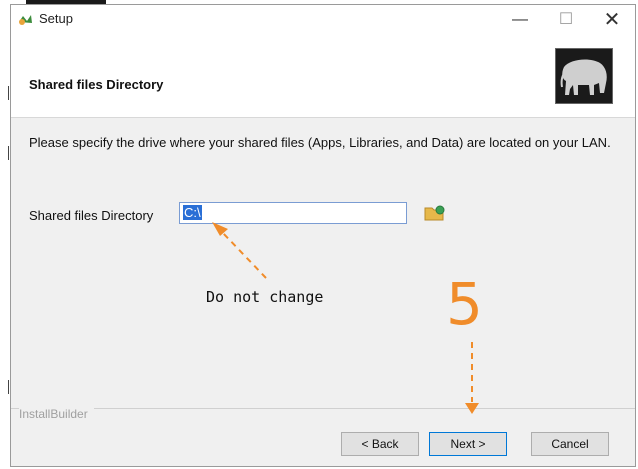 Image resolution: width=638 pixels, height=469 pixels. Describe the element at coordinates (56, 18) in the screenshot. I see `window-title: Setup` at that location.